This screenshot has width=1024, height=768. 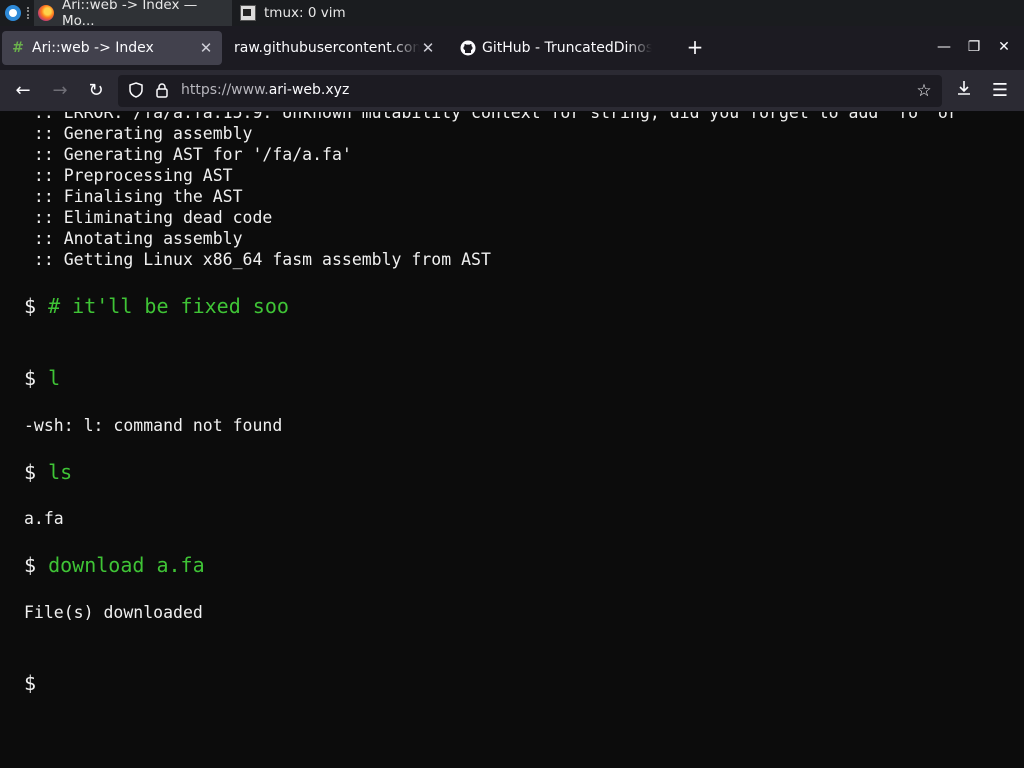 I want to click on restore-icon: ❐, so click(x=974, y=47).